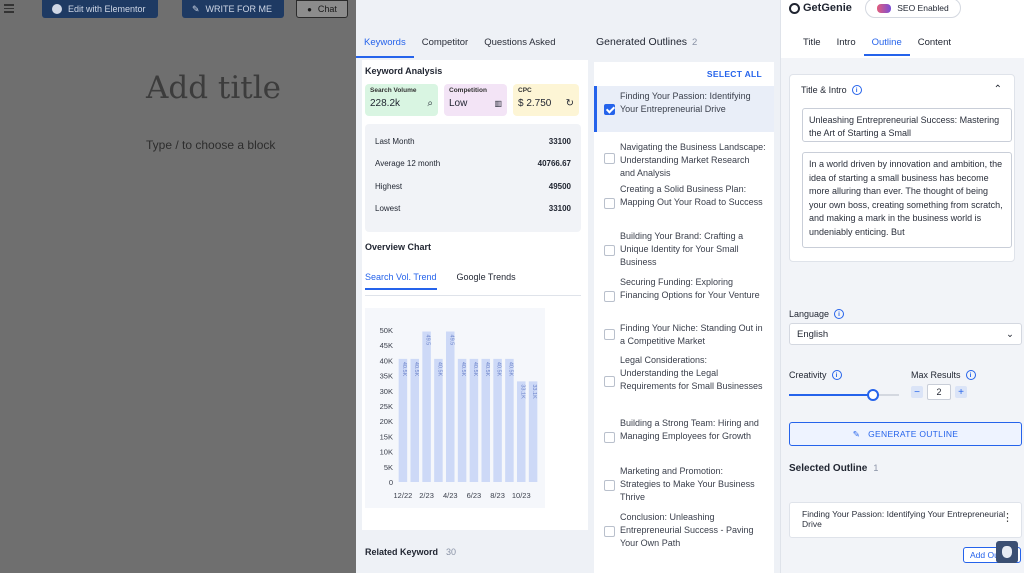  Describe the element at coordinates (389, 186) in the screenshot. I see `stat-label: Highest` at that location.